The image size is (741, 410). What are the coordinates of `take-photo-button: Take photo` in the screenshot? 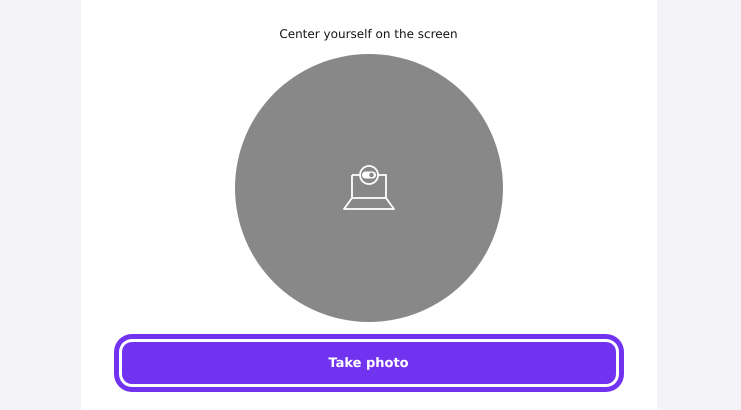 It's located at (369, 363).